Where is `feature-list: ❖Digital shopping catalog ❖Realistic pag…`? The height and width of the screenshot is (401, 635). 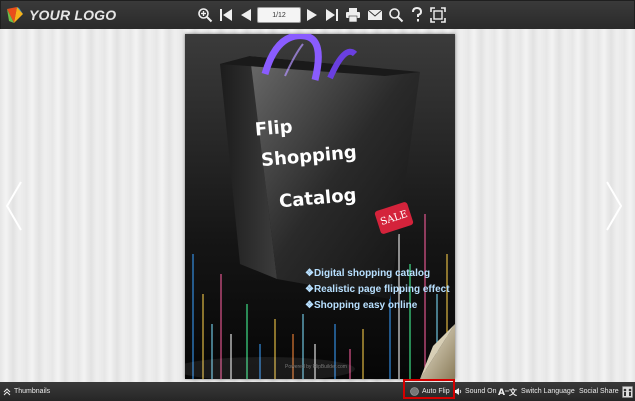 feature-list: ❖Digital shopping catalog ❖Realistic pag… is located at coordinates (377, 292).